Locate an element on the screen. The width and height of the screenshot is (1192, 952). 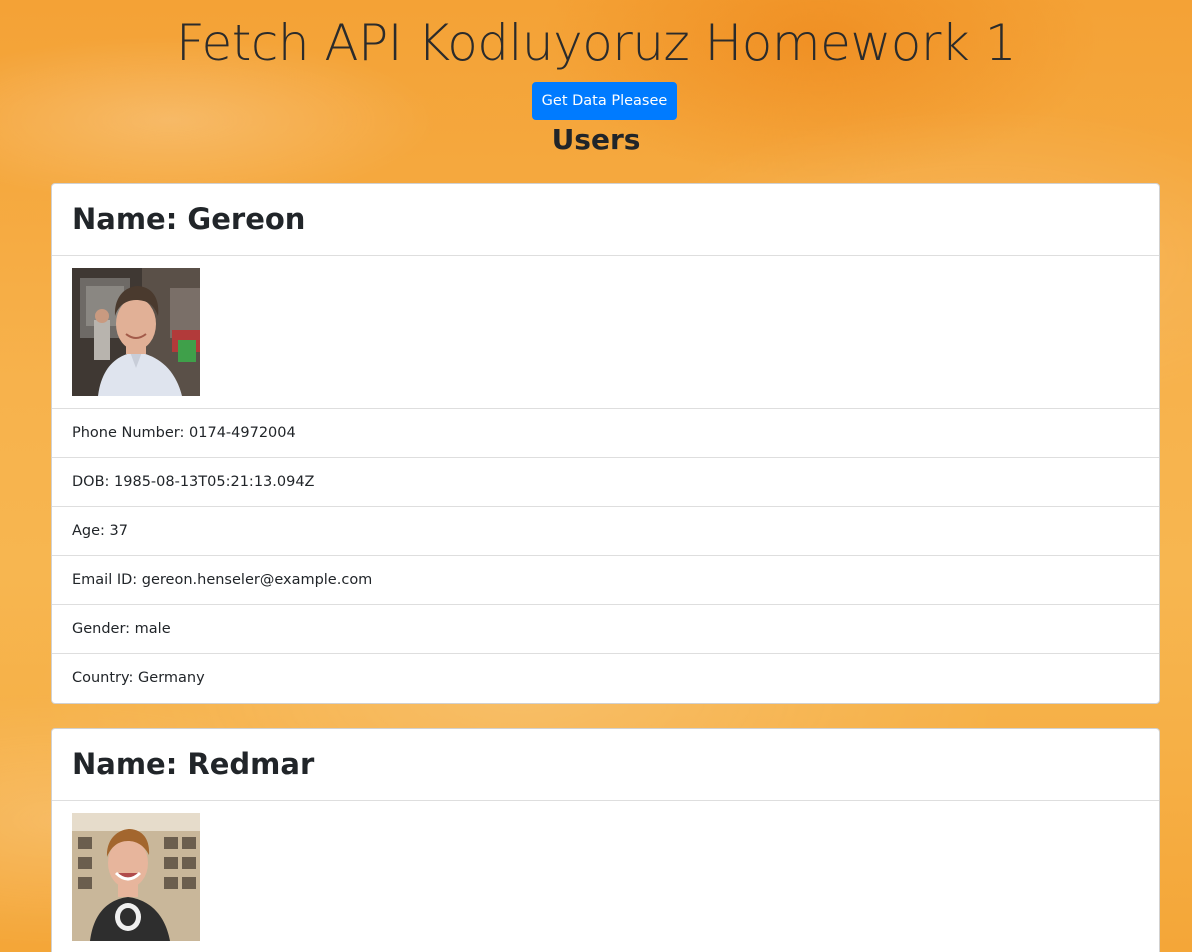
user-age: Age: 37 is located at coordinates (605, 531).